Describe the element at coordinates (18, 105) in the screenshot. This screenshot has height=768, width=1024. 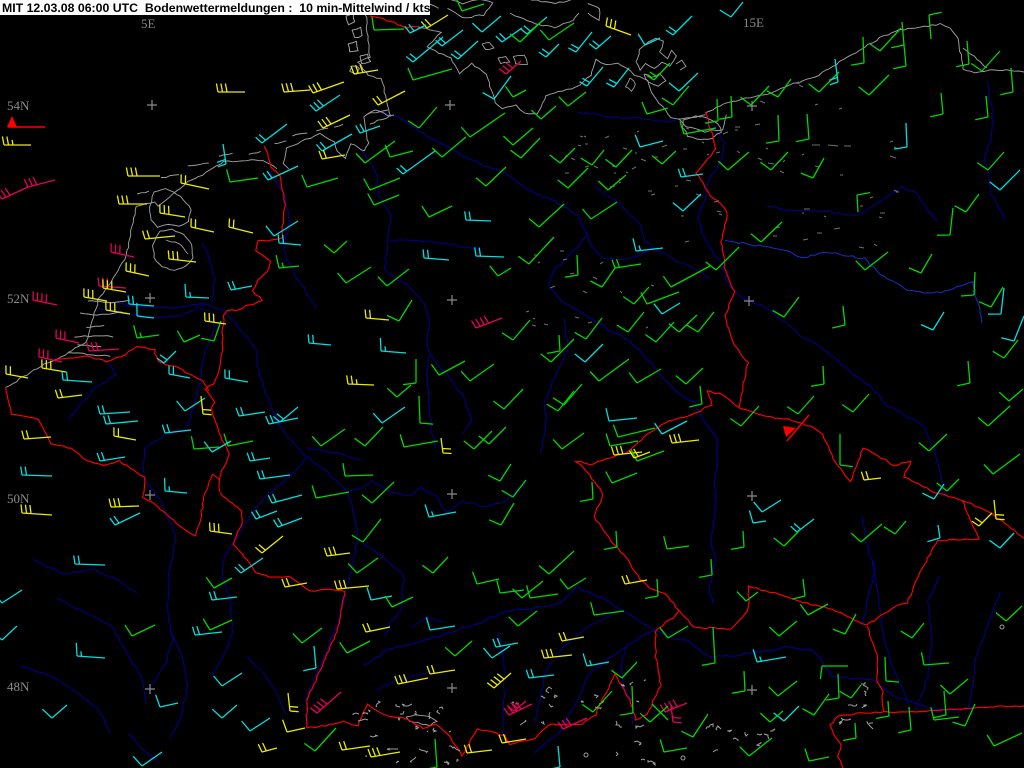
I see `svg-text: 54N` at that location.